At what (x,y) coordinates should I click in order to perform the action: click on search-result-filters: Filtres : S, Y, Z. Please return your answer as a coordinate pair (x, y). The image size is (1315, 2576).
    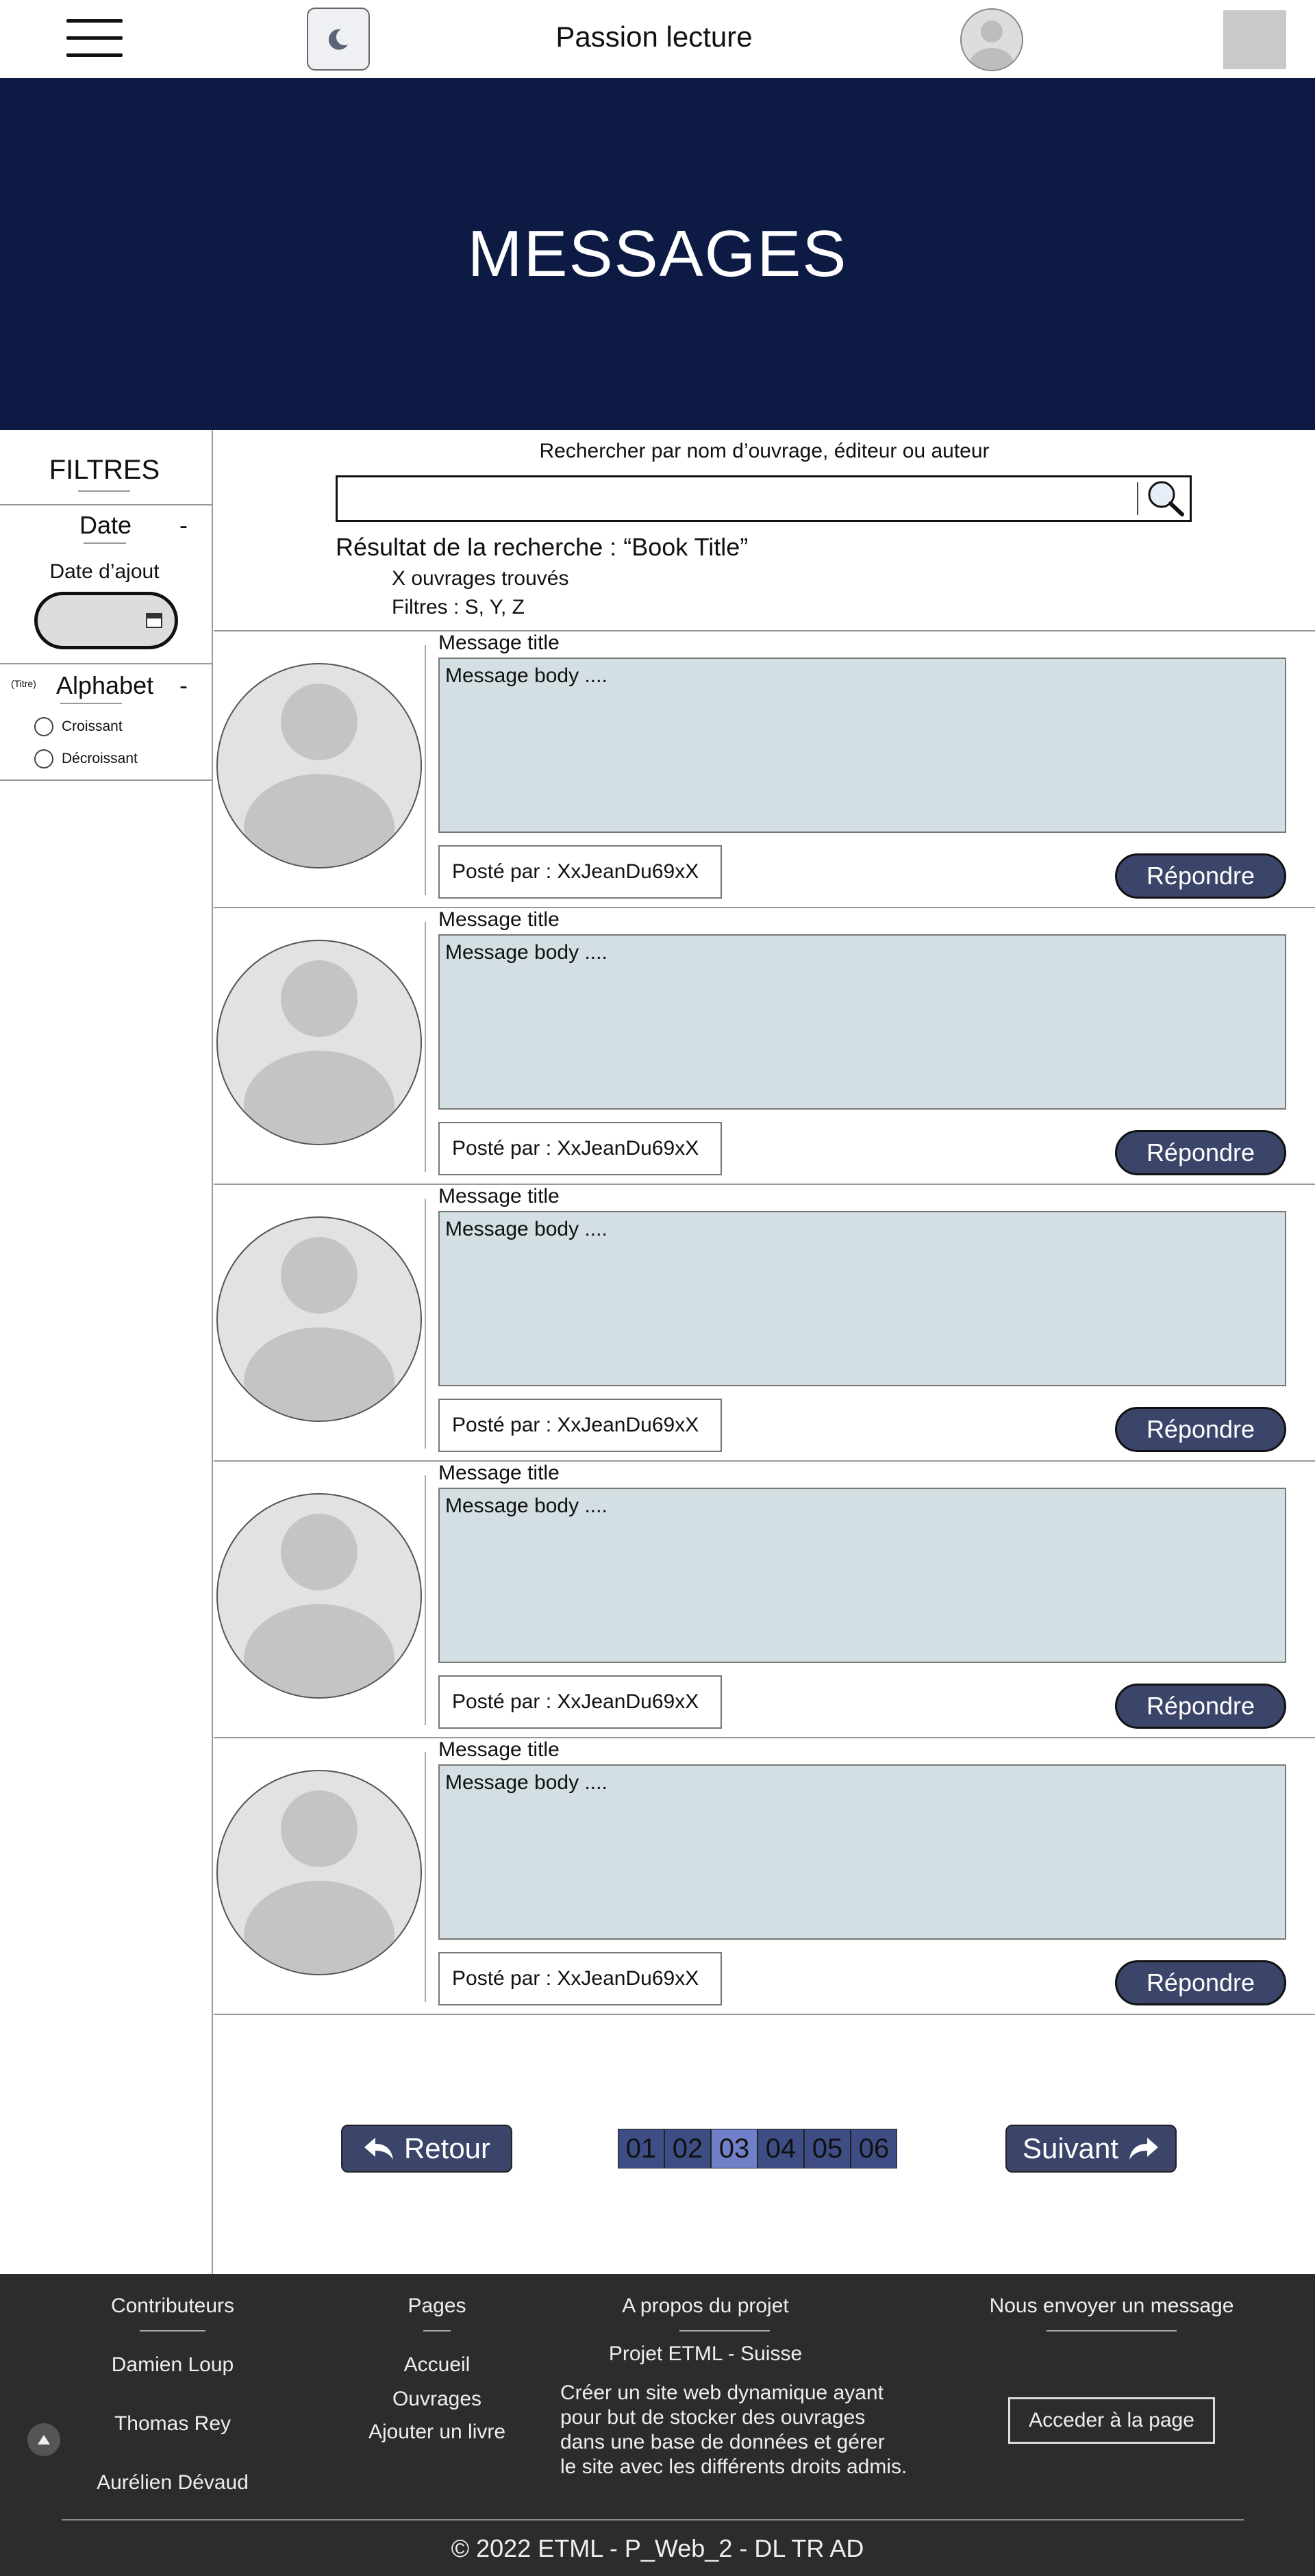
    Looking at the image, I should click on (458, 607).